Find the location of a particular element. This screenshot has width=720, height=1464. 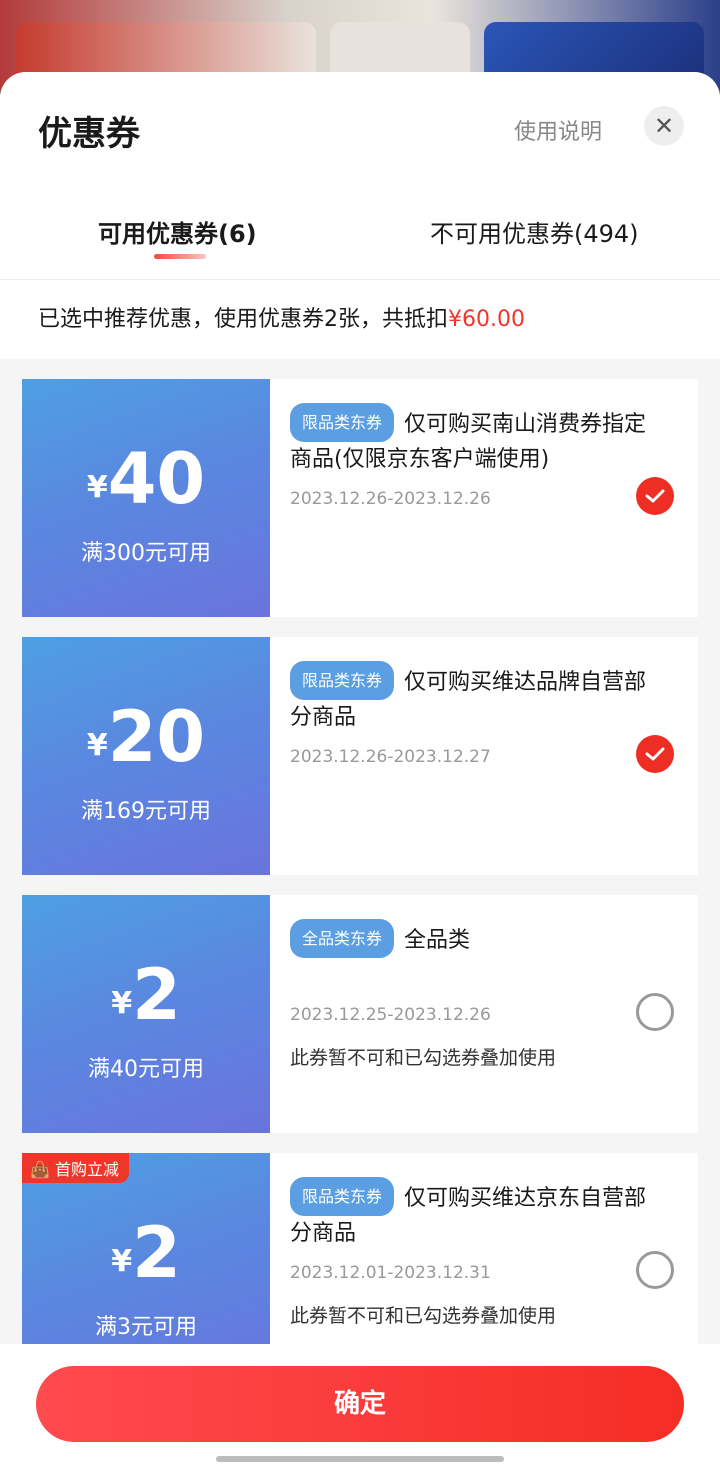

coupon-description: 限品类东券 仅可购买维达品牌自营部分商品 is located at coordinates (475, 698).